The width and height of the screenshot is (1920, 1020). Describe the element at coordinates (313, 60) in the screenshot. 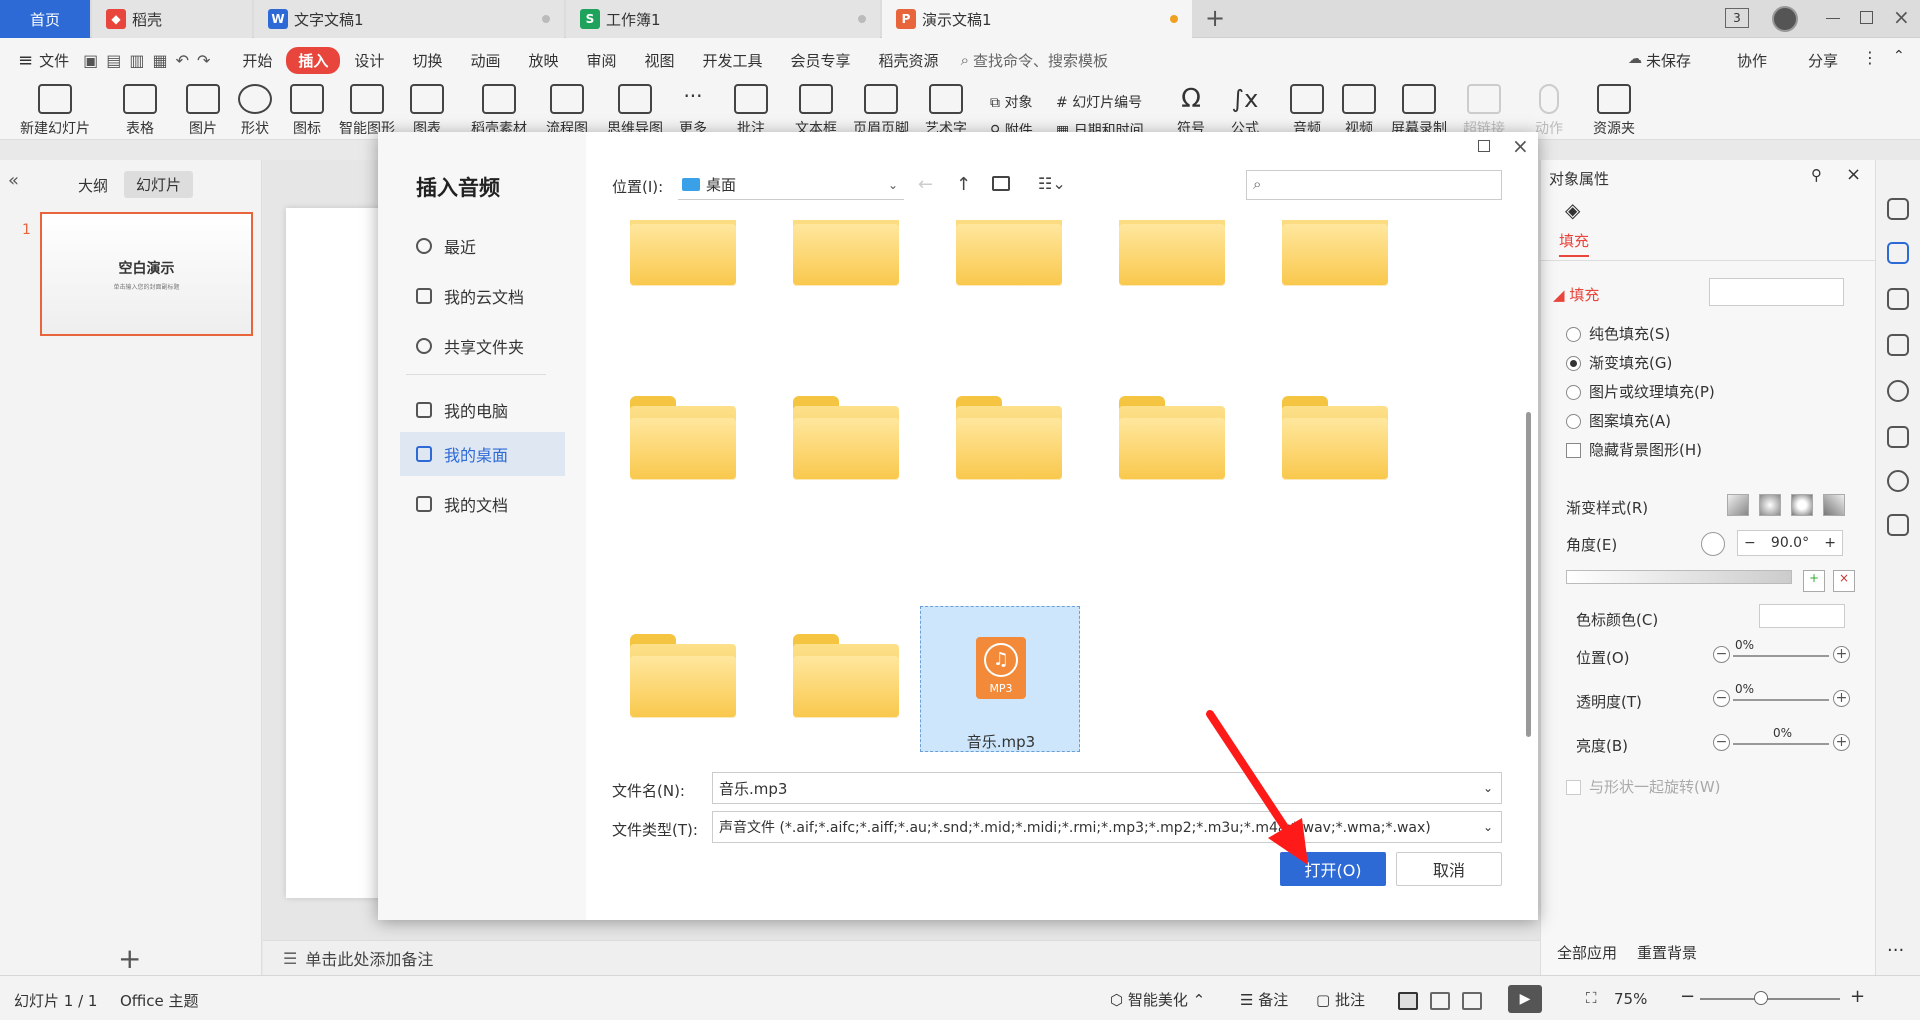

I see `menu-insert: 插入` at that location.